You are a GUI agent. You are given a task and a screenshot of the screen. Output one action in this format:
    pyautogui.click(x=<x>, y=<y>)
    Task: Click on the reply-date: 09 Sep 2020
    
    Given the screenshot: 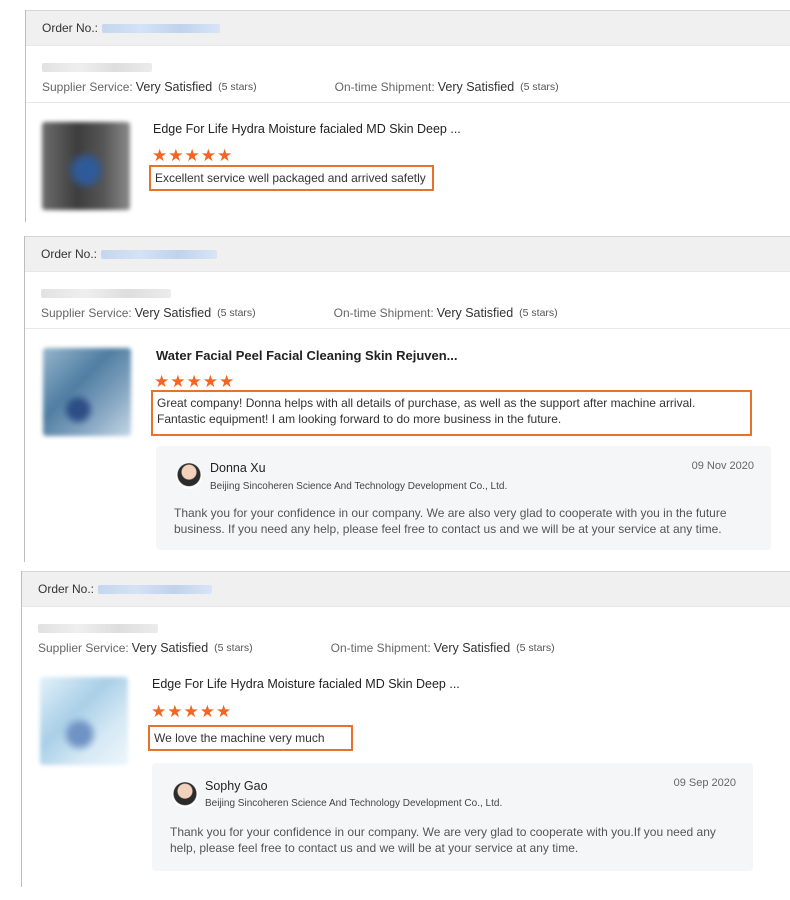 What is the action you would take?
    pyautogui.click(x=704, y=783)
    